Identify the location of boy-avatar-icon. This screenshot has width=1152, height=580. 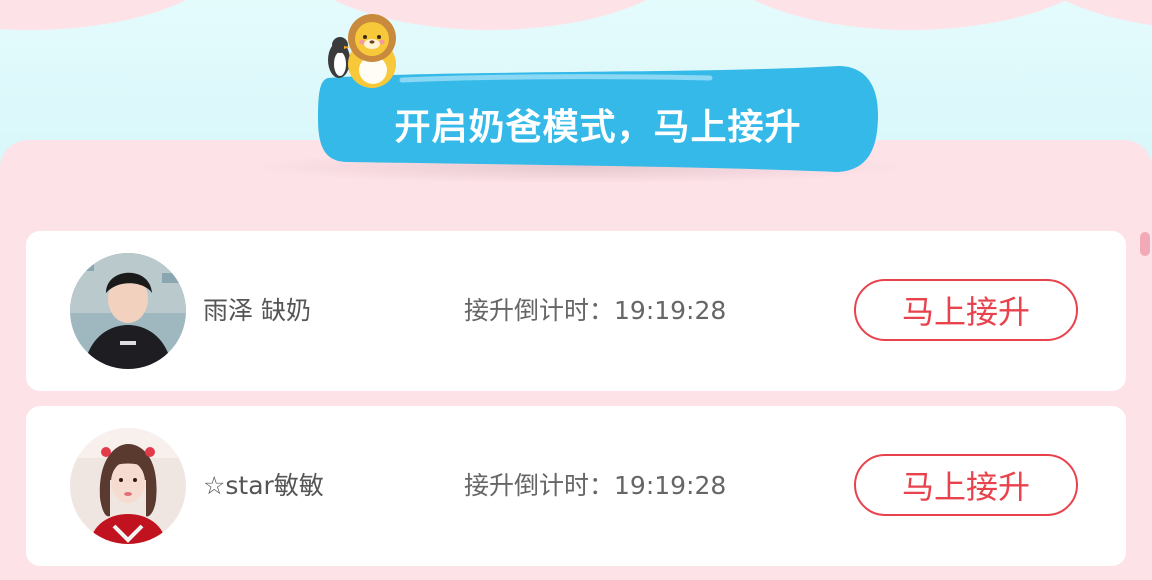
(128, 311).